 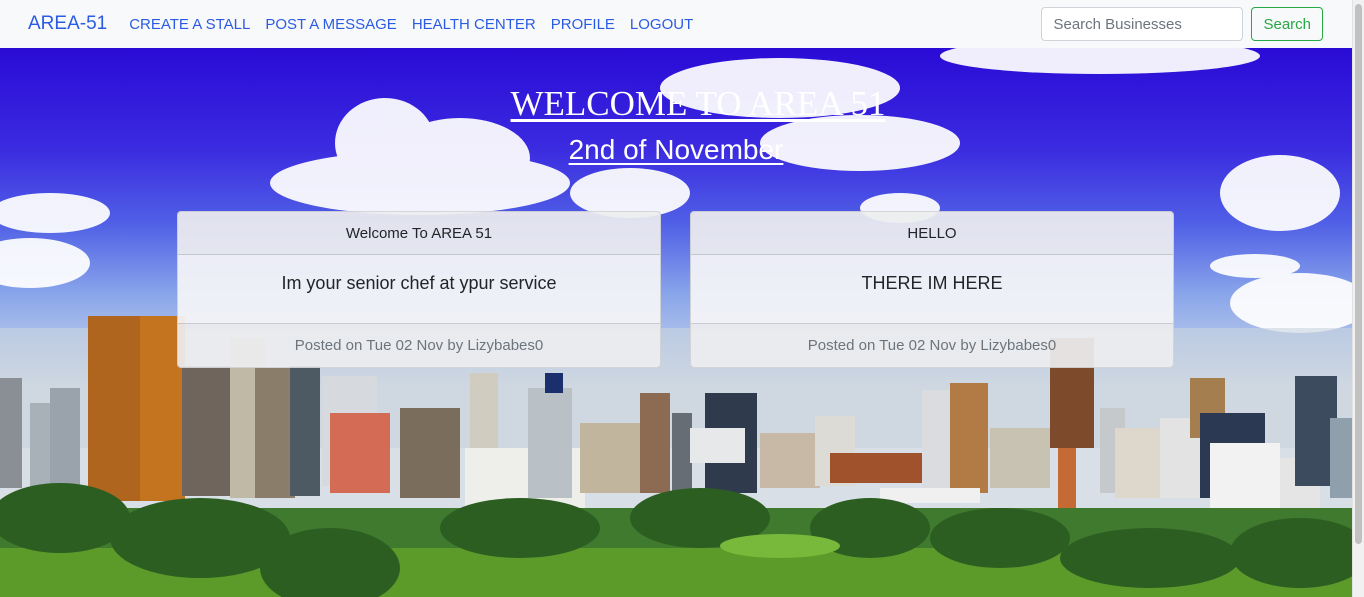 What do you see at coordinates (67, 24) in the screenshot?
I see `brand-logo: AREA-51` at bounding box center [67, 24].